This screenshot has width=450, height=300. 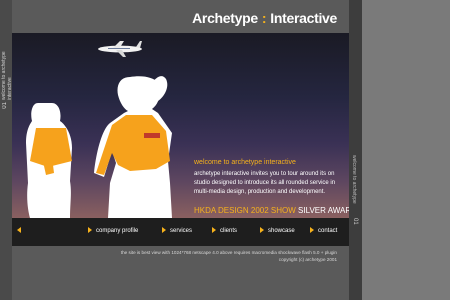 What do you see at coordinates (354, 179) in the screenshot?
I see `right-strip-text: welcome to archetype` at bounding box center [354, 179].